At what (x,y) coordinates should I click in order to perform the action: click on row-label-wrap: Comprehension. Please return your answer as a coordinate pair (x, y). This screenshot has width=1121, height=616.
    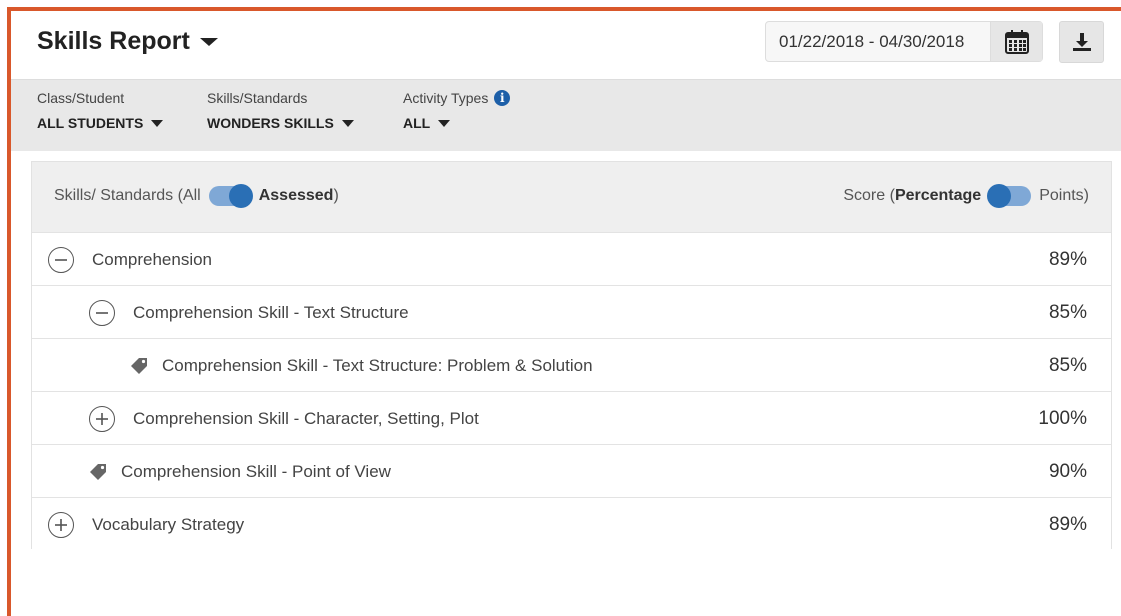
    Looking at the image, I should click on (130, 259).